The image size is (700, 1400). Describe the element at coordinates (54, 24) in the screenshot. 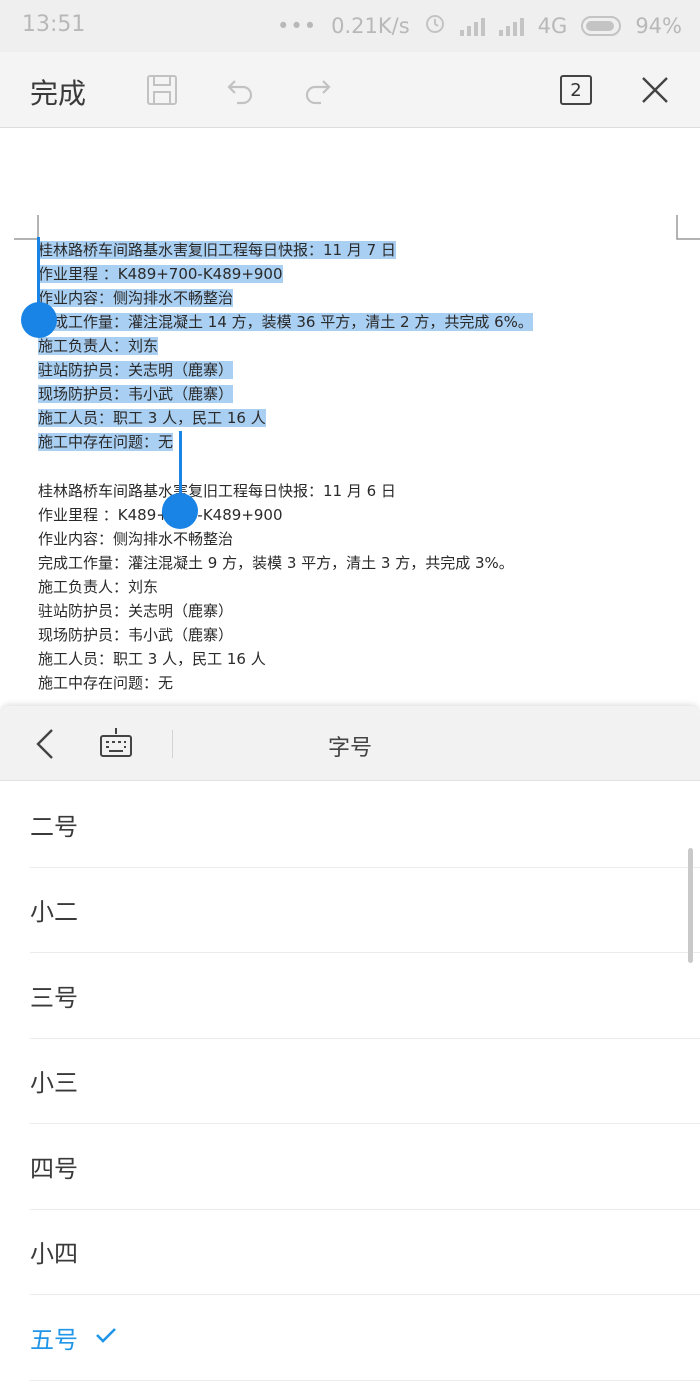

I see `status-time: 13:51` at that location.